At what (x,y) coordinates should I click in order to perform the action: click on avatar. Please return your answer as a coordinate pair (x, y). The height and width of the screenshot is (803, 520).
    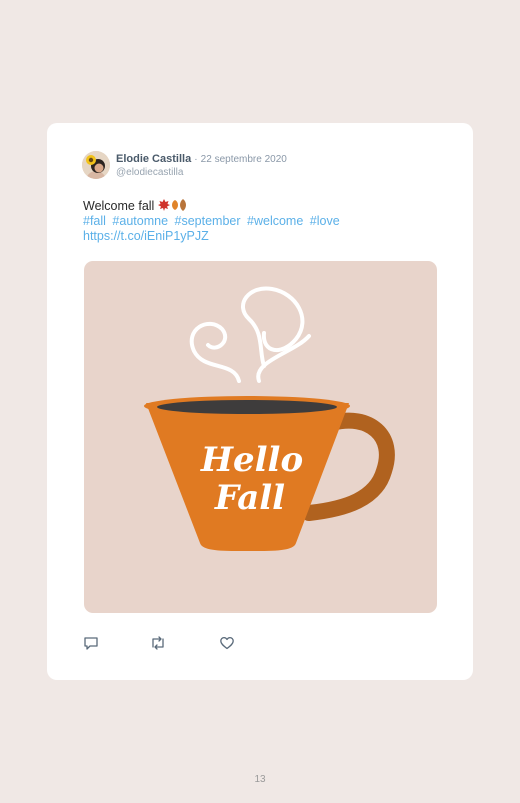
    Looking at the image, I should click on (96, 165).